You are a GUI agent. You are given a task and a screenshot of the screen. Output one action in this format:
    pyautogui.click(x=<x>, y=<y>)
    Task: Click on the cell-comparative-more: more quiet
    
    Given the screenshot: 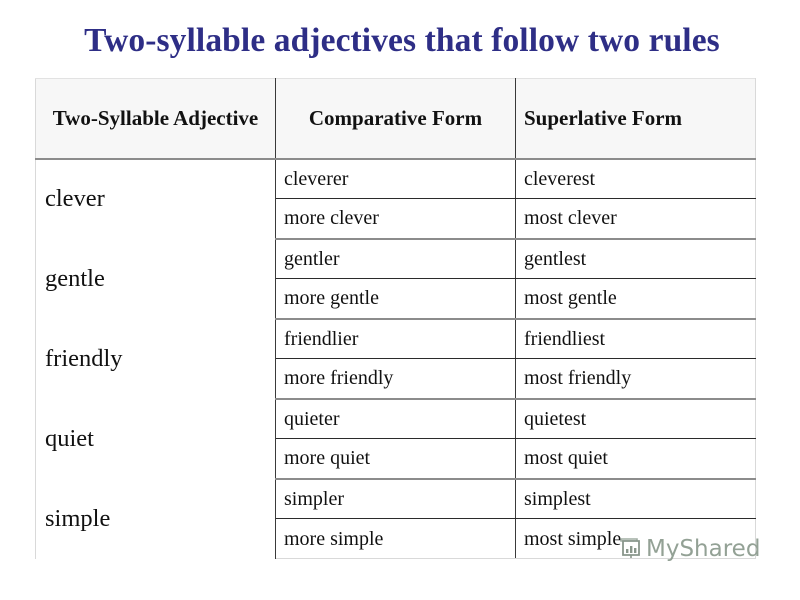 What is the action you would take?
    pyautogui.click(x=395, y=459)
    